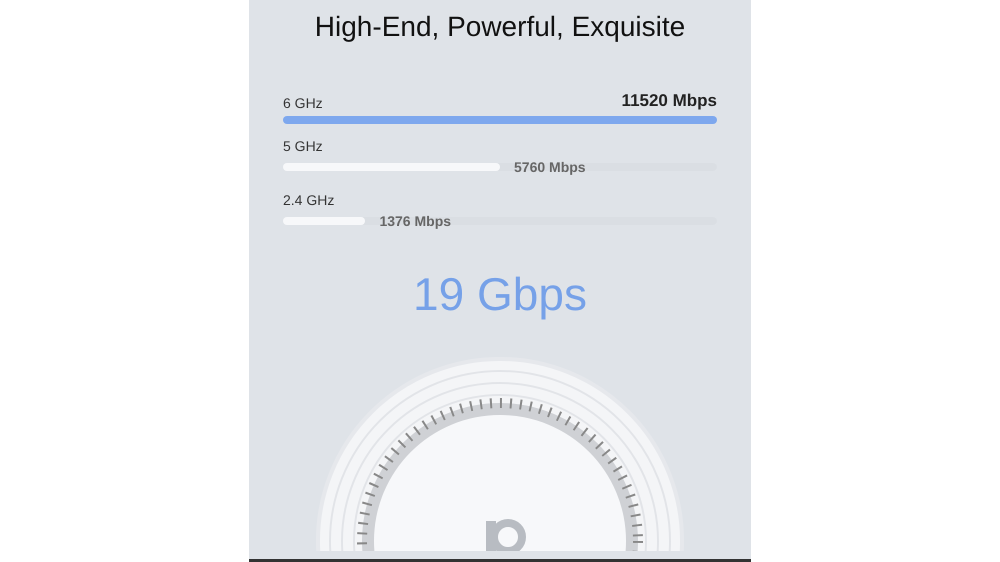  I want to click on total-speed: 19 Gbps, so click(500, 294).